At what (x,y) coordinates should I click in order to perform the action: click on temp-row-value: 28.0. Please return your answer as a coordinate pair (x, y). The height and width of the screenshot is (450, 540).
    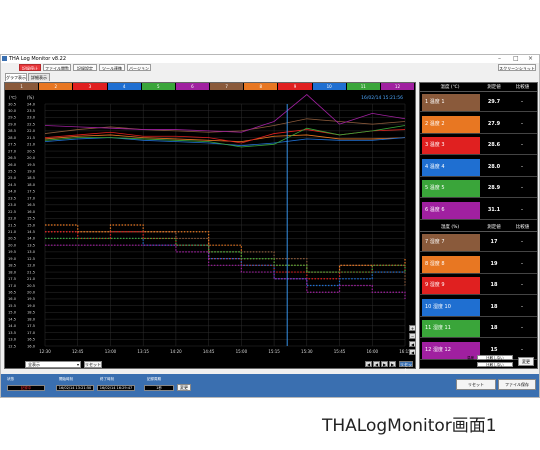
    Looking at the image, I should click on (494, 166).